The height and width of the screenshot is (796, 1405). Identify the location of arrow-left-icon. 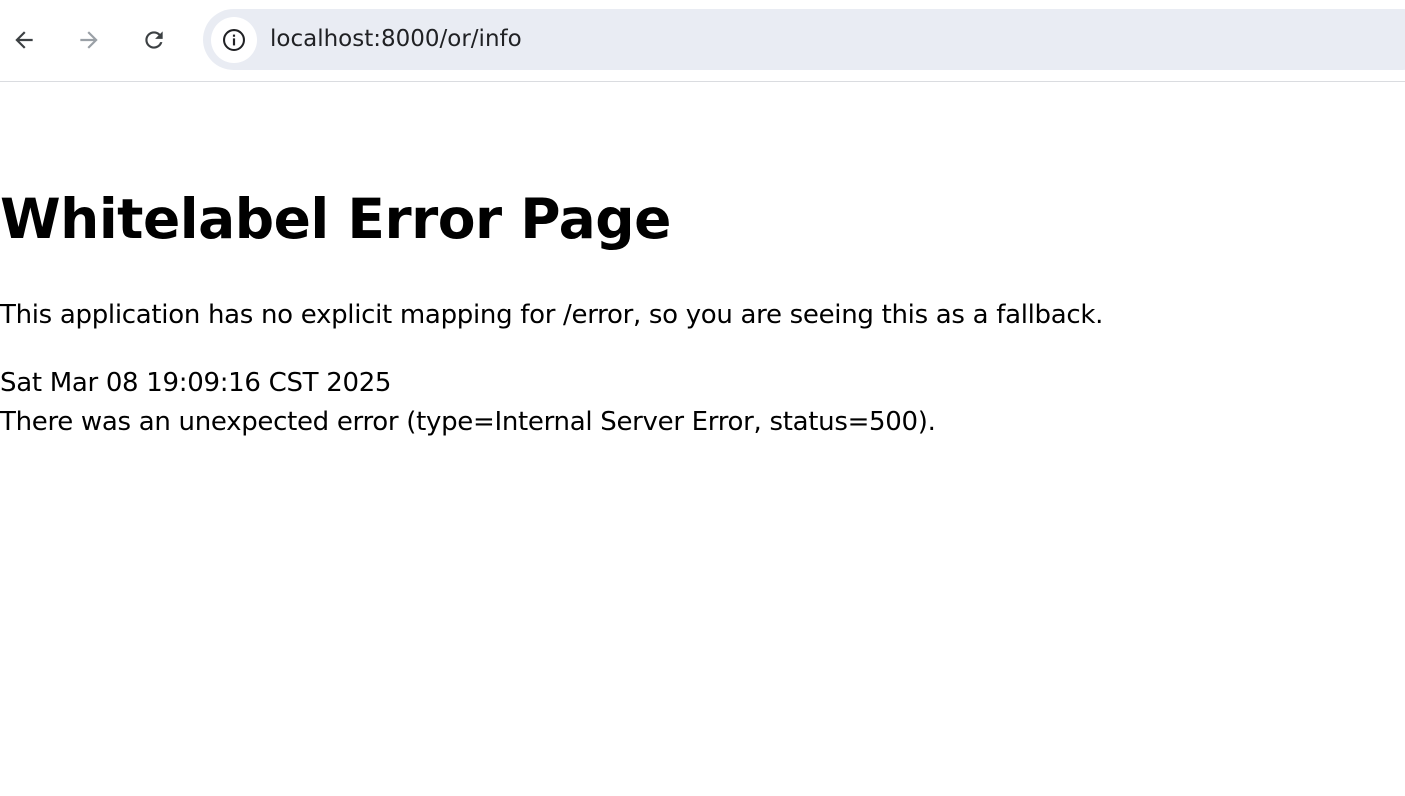
(24, 40).